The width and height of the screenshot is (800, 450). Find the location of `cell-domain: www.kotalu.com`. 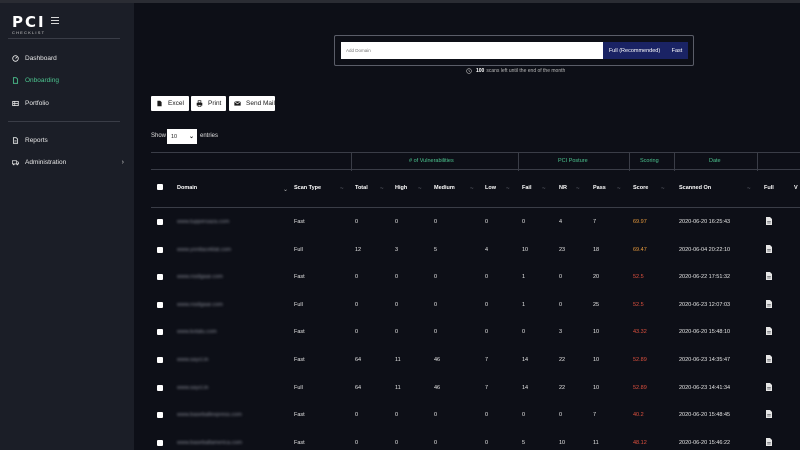

cell-domain: www.kotalu.com is located at coordinates (197, 332).